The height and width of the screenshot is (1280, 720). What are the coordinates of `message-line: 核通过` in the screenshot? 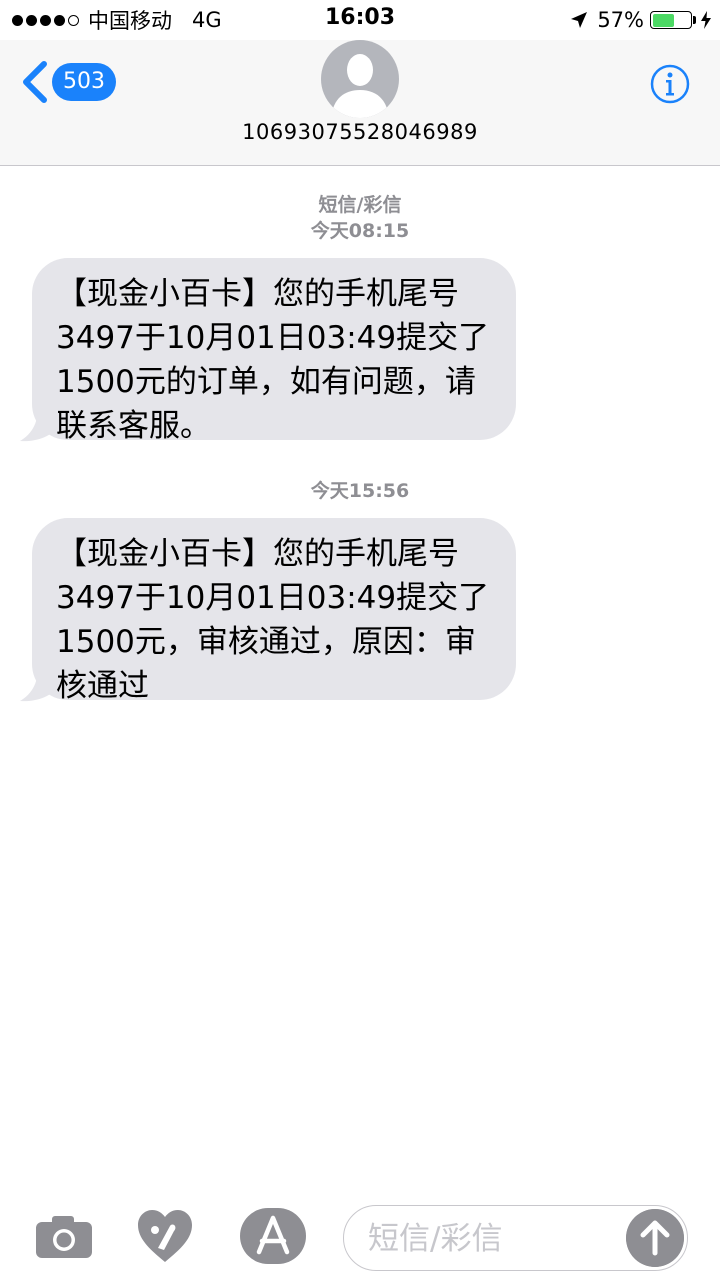 It's located at (102, 686).